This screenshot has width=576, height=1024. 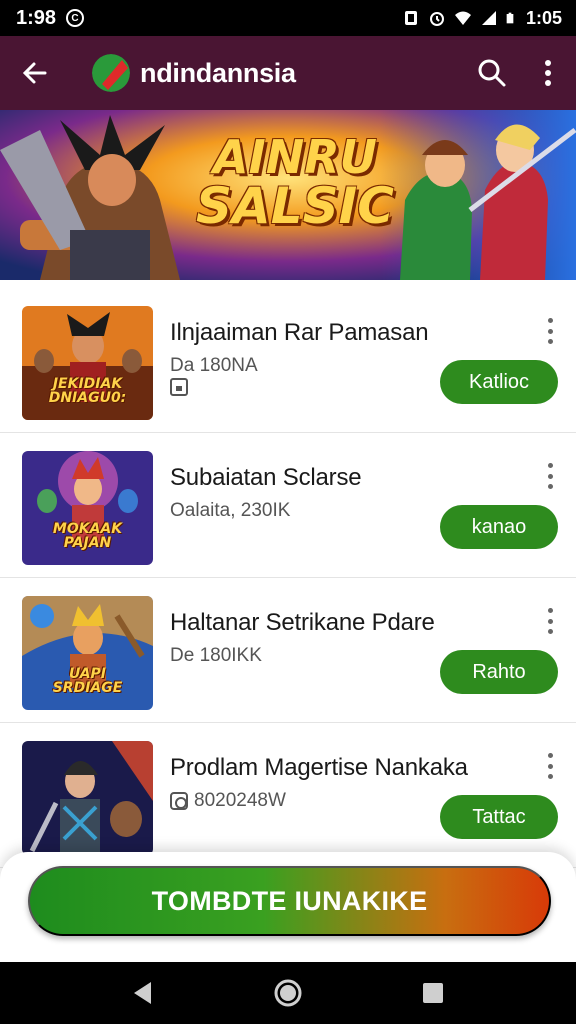 I want to click on game-thumbnail: JEKIDIAK DNIAGU0:, so click(x=87, y=363).